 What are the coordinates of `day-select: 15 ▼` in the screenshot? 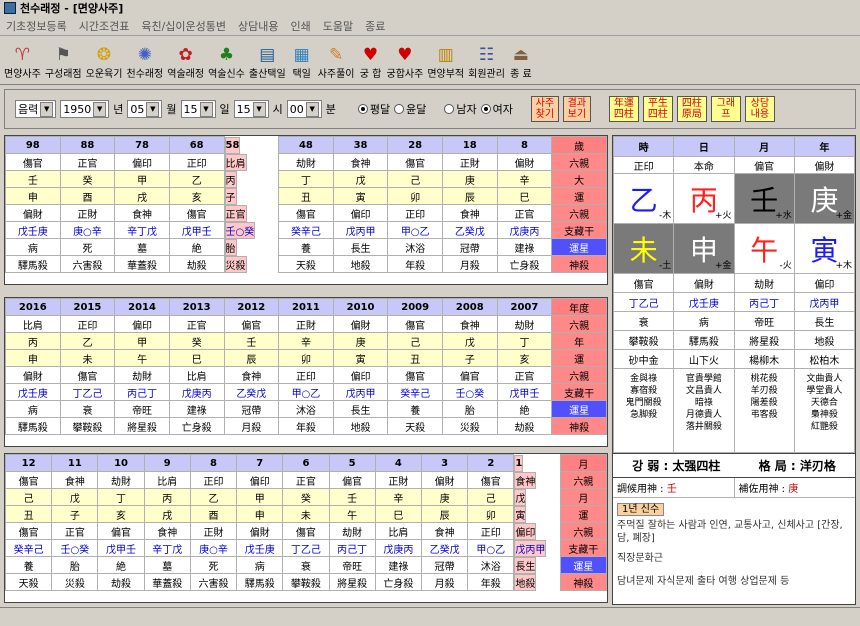 It's located at (198, 109).